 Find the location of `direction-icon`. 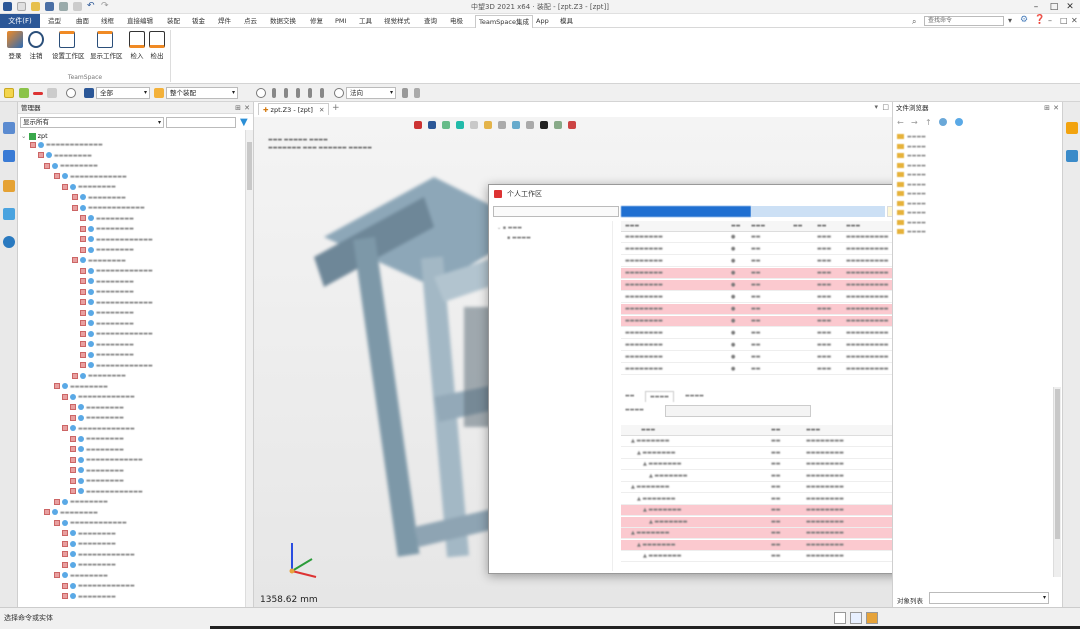

direction-icon is located at coordinates (339, 93).